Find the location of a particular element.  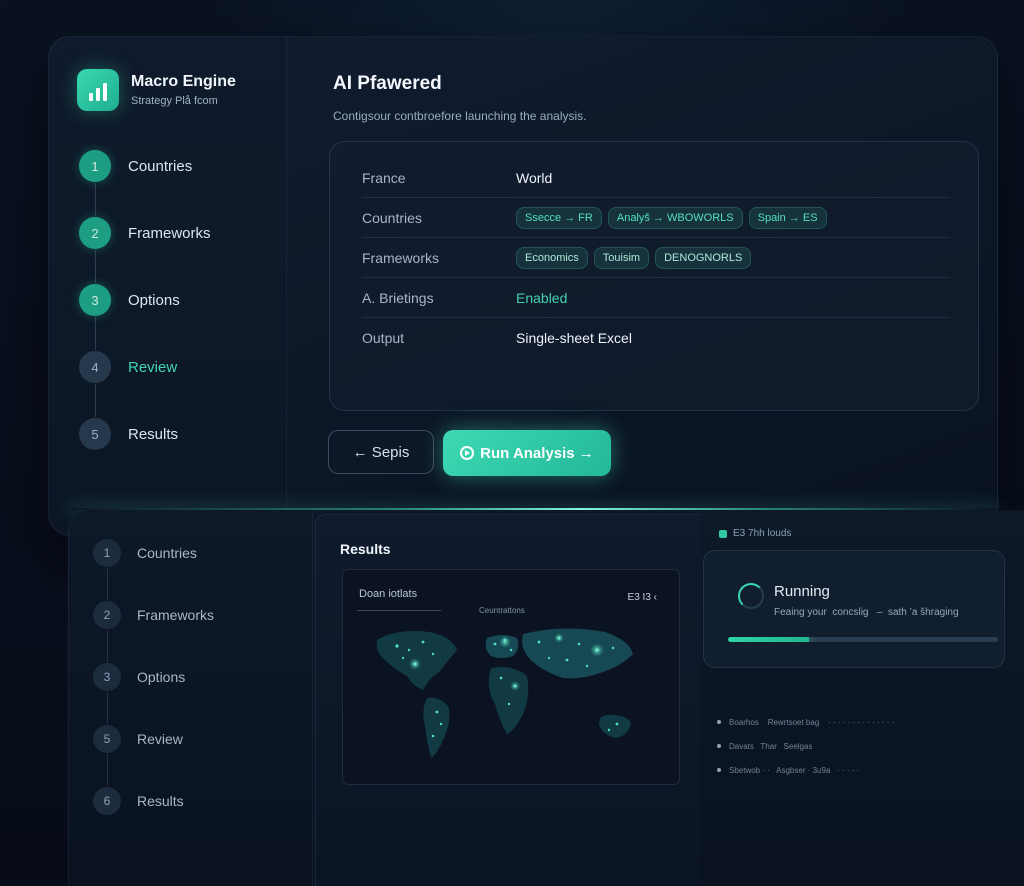

brand-subtitle: Strategy Plå fcom is located at coordinates (174, 101).